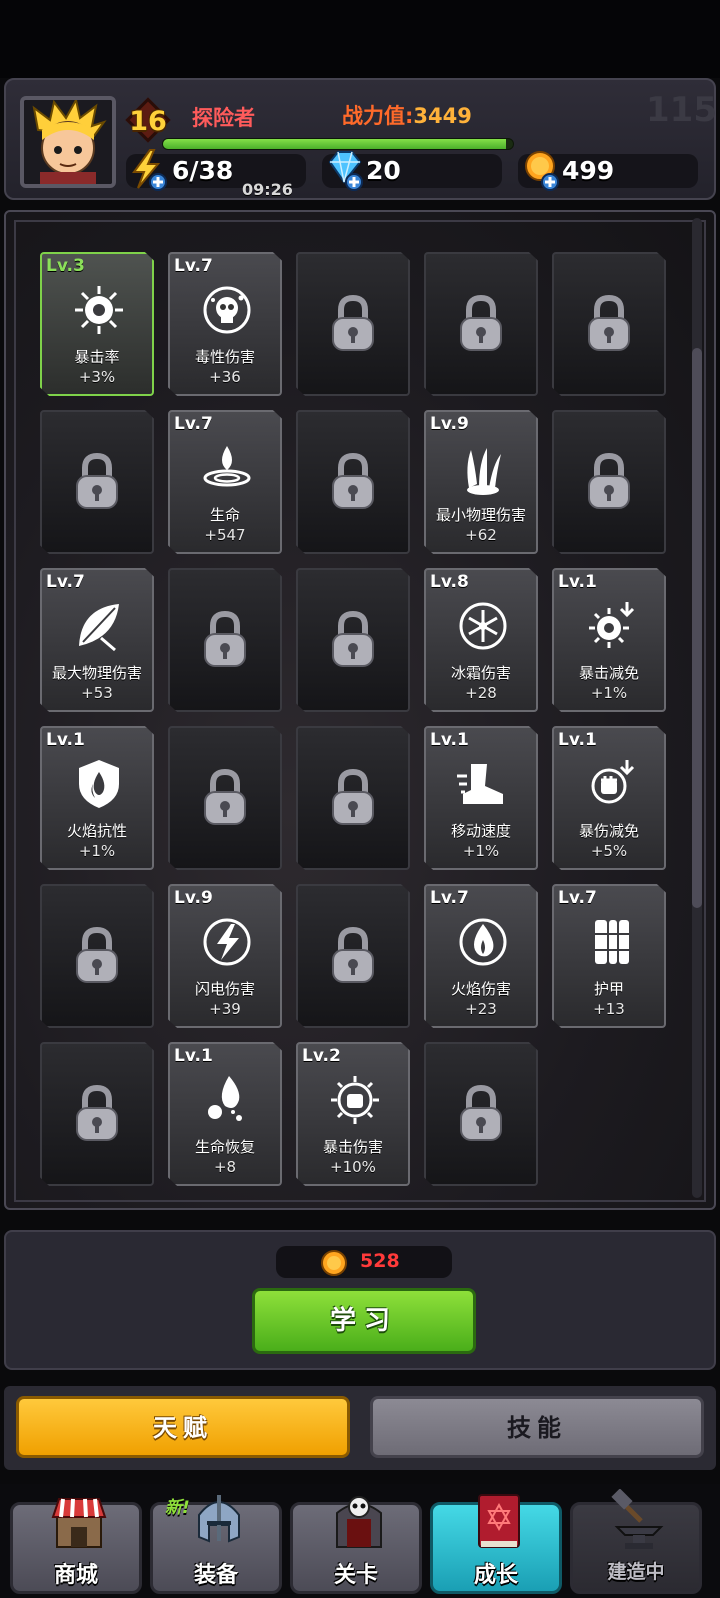 The width and height of the screenshot is (720, 1598). Describe the element at coordinates (353, 1114) in the screenshot. I see `talent-tile: Lv.2 暴击伤害 +10%` at that location.